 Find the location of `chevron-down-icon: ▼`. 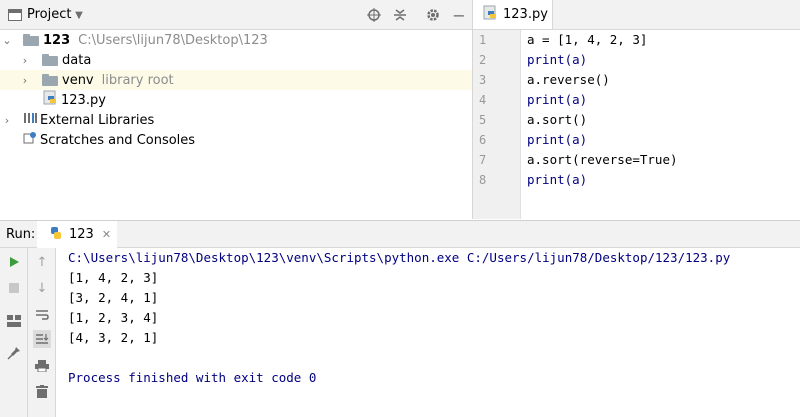

chevron-down-icon: ▼ is located at coordinates (79, 15).